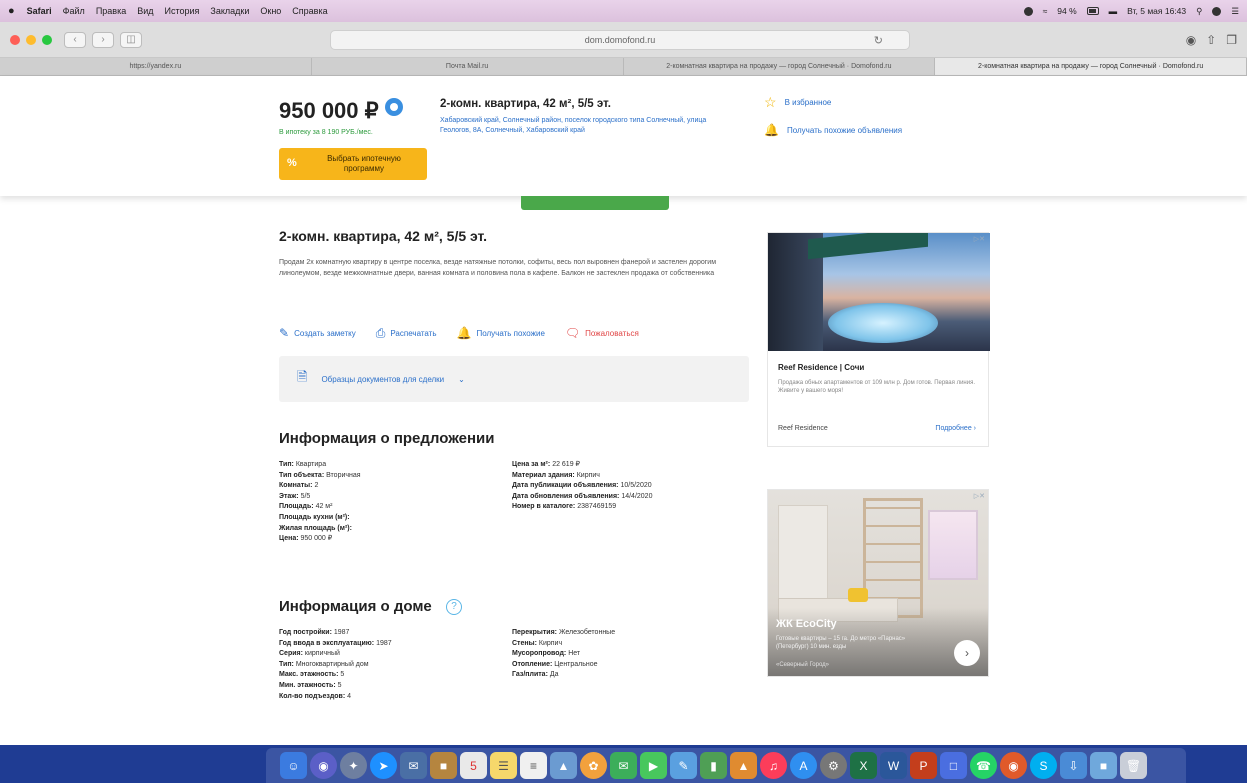  What do you see at coordinates (74, 11) in the screenshot?
I see `menu-file: Файл` at bounding box center [74, 11].